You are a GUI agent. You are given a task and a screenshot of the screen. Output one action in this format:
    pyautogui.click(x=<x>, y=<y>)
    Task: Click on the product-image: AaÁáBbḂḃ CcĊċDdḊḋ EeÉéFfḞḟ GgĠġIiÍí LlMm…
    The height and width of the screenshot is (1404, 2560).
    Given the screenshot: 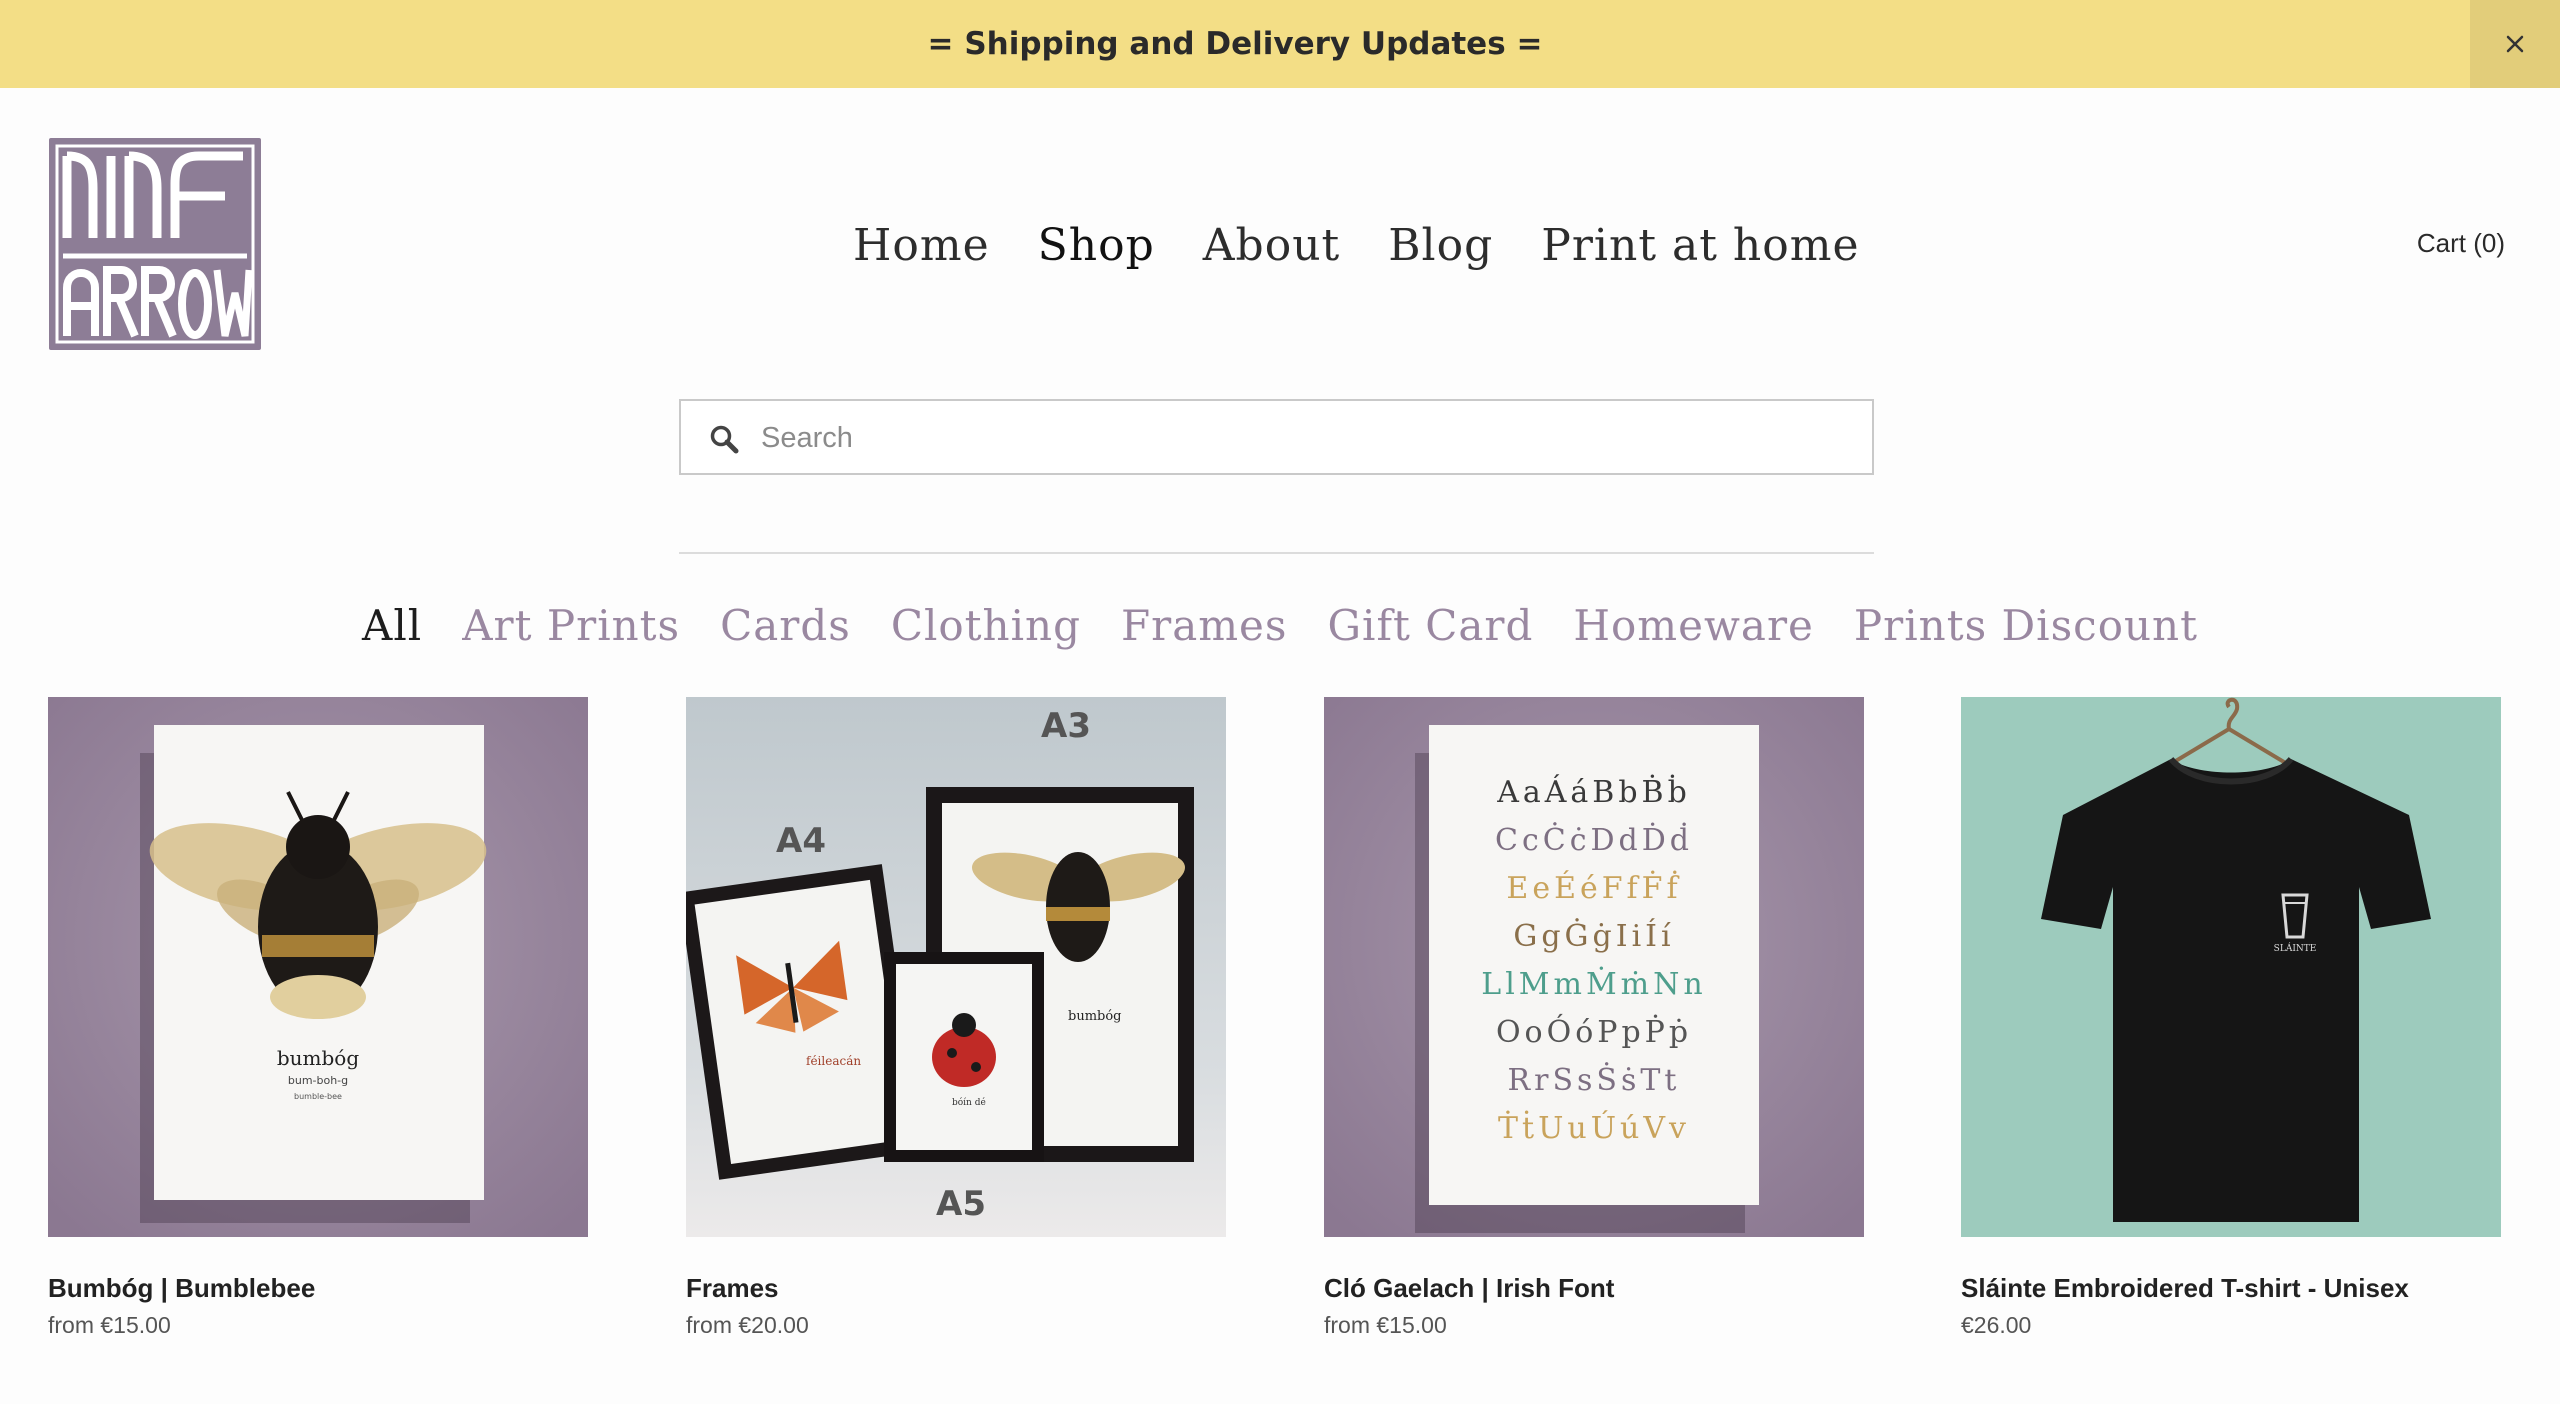 What is the action you would take?
    pyautogui.click(x=1594, y=967)
    